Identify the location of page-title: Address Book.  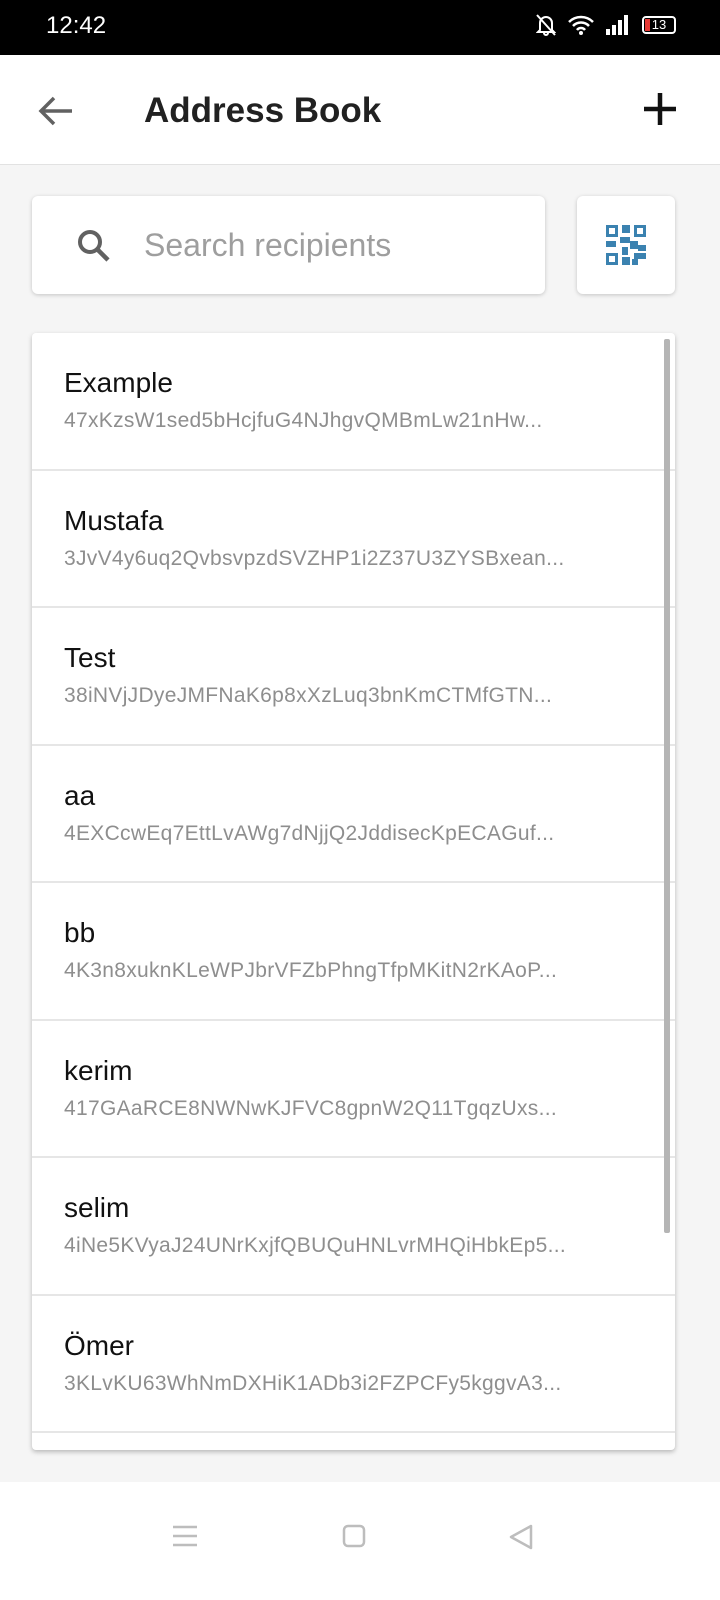
(263, 110).